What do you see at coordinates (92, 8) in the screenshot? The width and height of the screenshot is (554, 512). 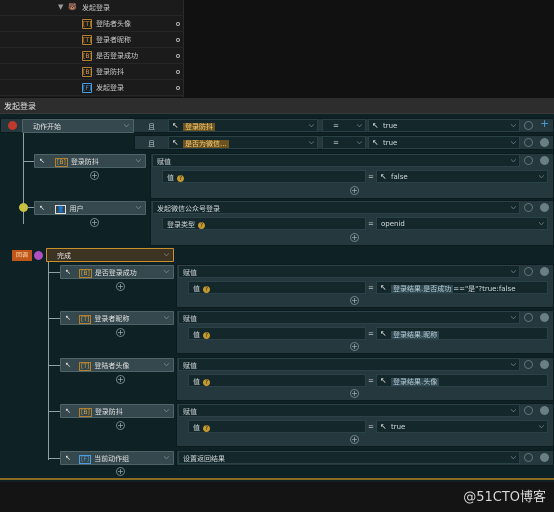 I see `tree-root-row: ▼ 🐻 发起登录` at bounding box center [92, 8].